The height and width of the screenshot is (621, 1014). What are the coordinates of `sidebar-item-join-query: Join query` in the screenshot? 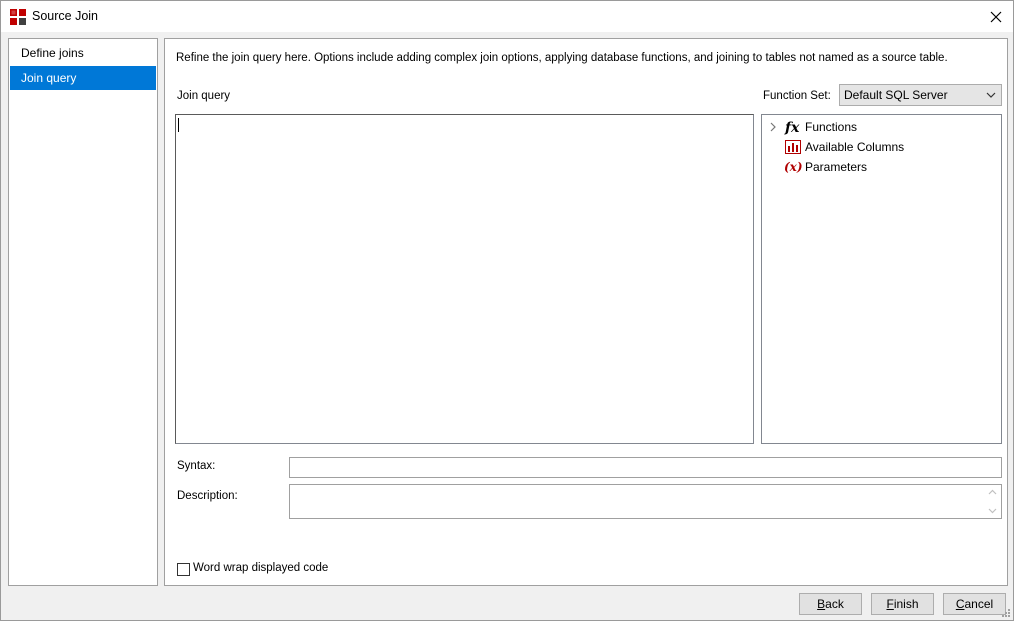 It's located at (83, 78).